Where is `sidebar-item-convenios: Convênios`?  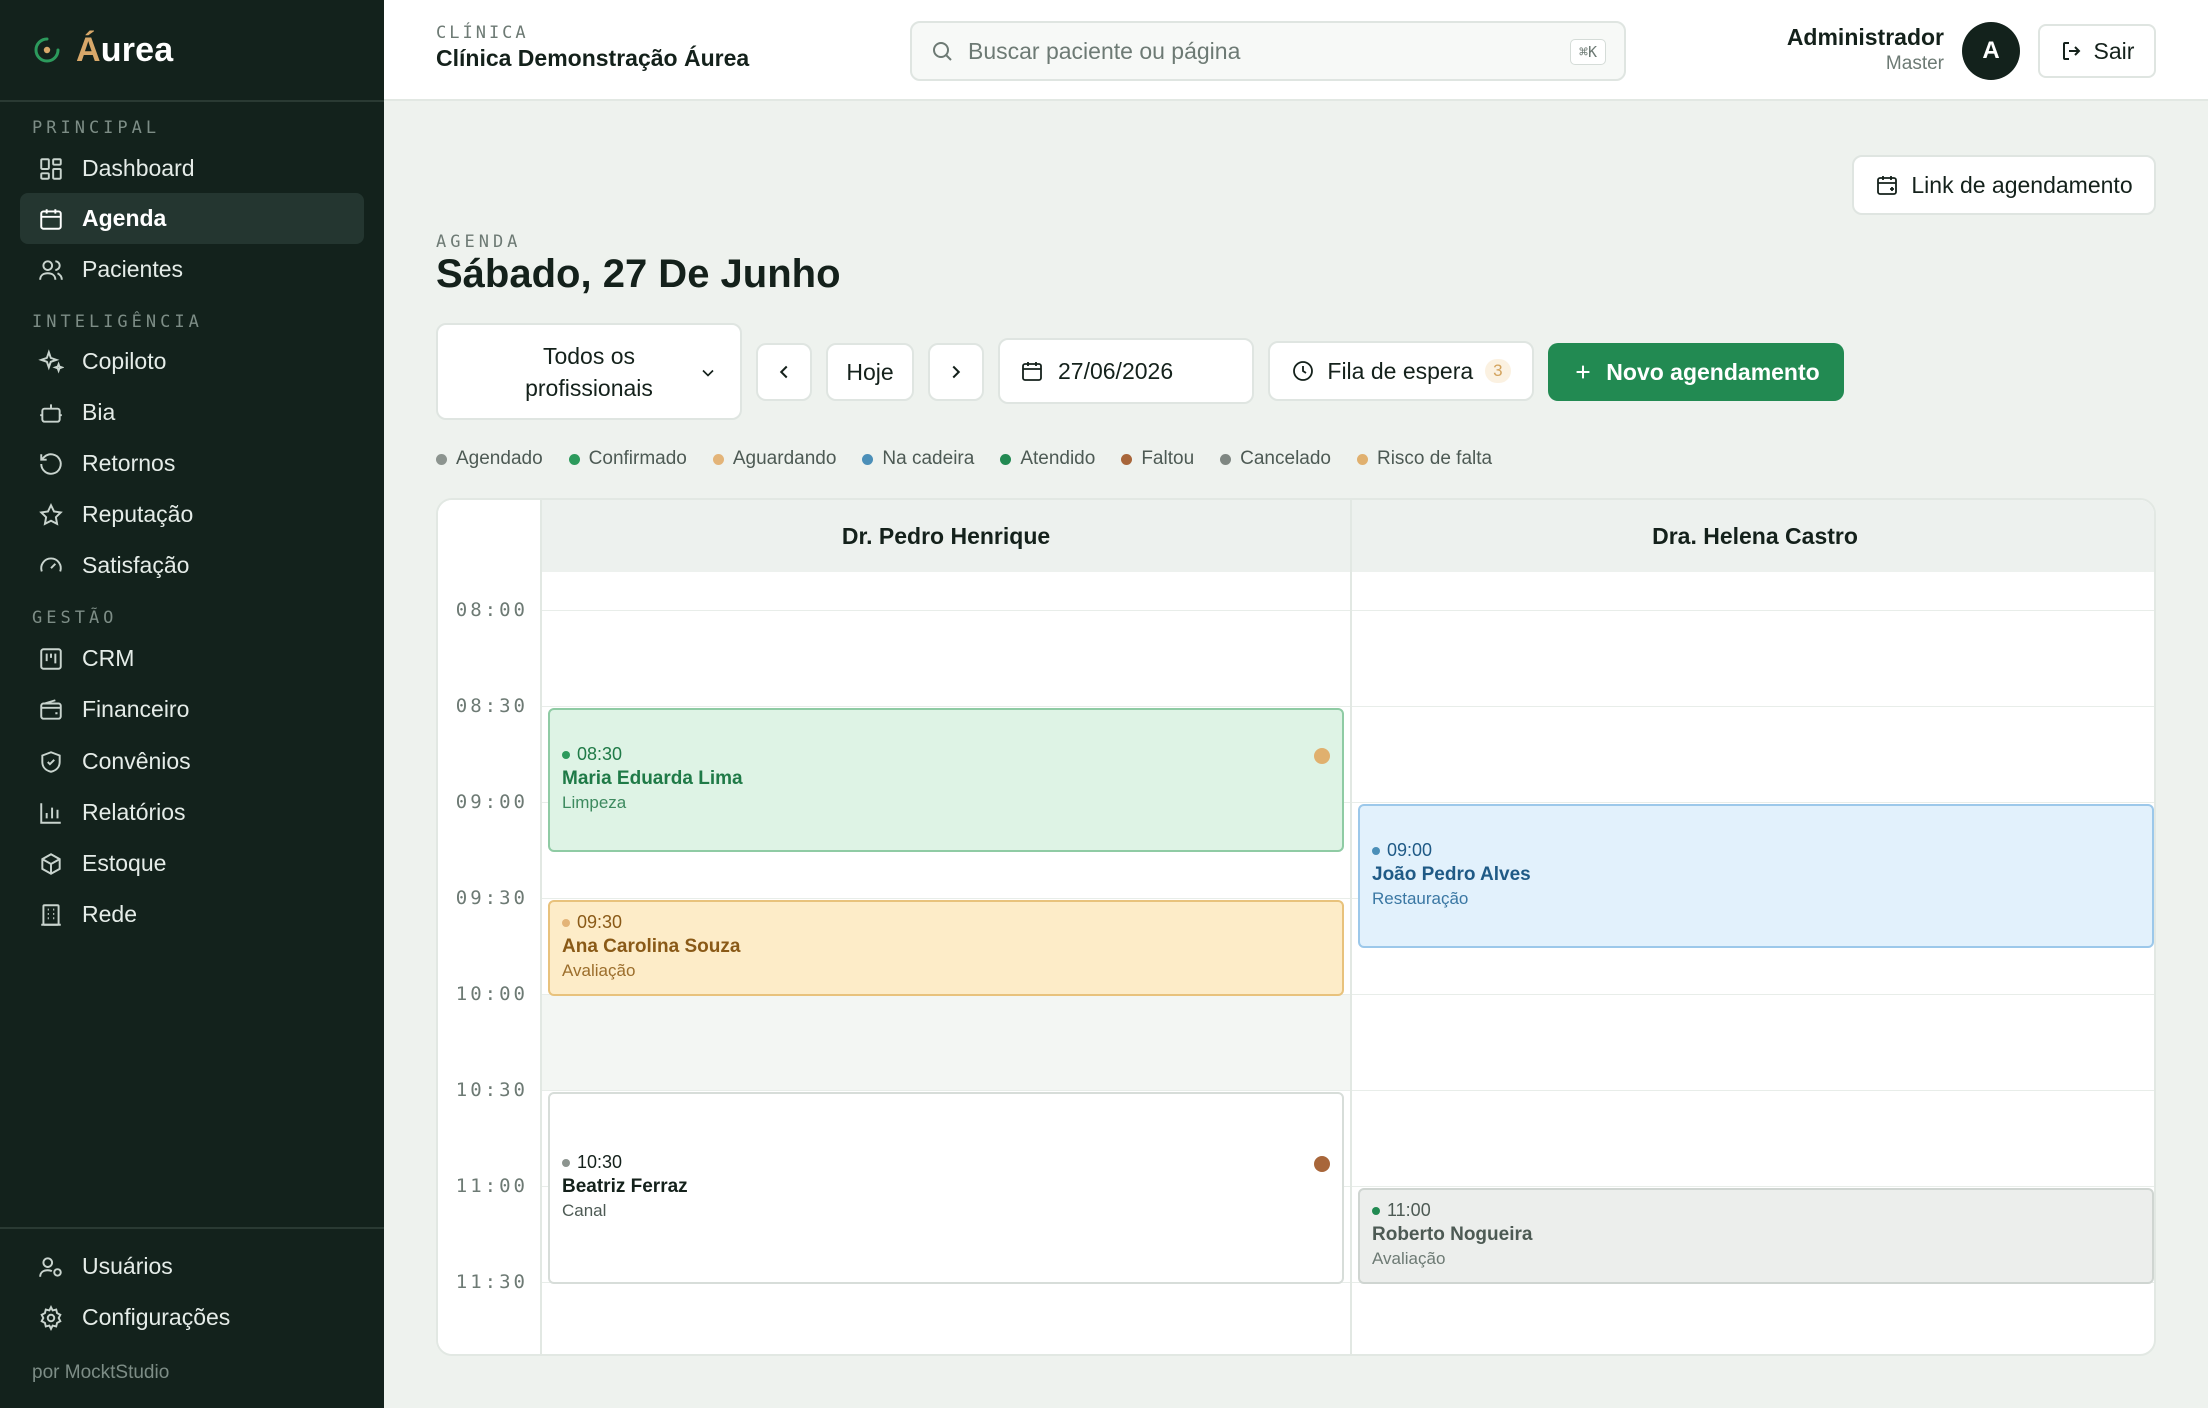
sidebar-item-convenios: Convênios is located at coordinates (192, 761).